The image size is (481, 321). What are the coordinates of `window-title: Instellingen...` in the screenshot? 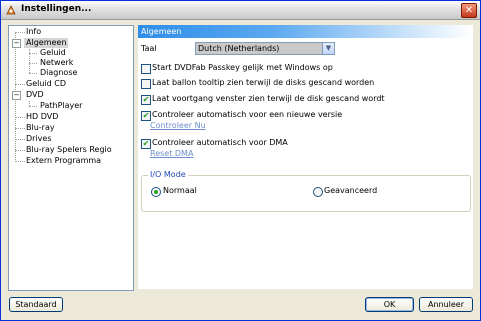 It's located at (56, 9).